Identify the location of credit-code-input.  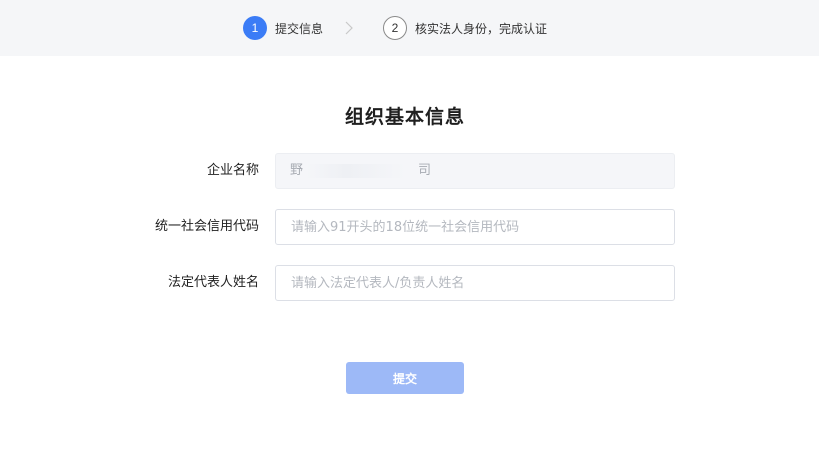
(475, 227).